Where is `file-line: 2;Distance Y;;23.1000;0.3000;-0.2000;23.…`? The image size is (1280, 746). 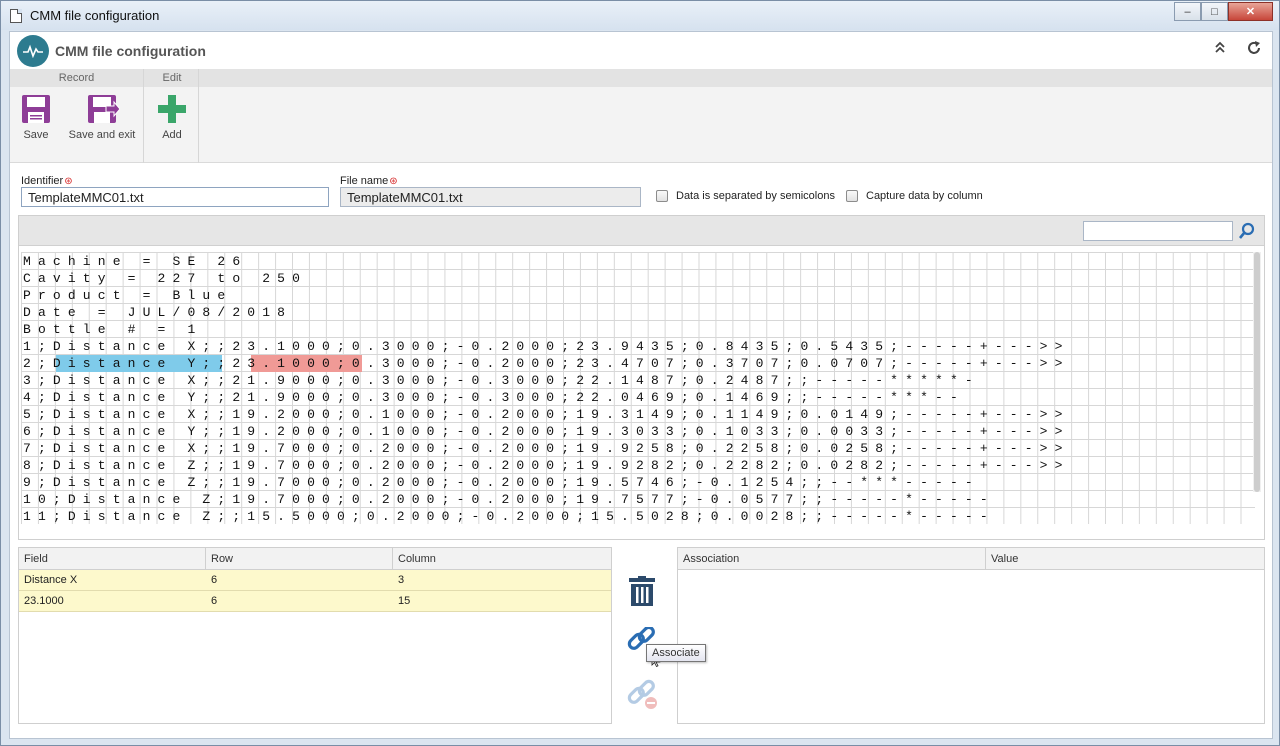
file-line: 2;Distance Y;;23.1000;0.3000;-0.2000;23.… is located at coordinates (546, 363).